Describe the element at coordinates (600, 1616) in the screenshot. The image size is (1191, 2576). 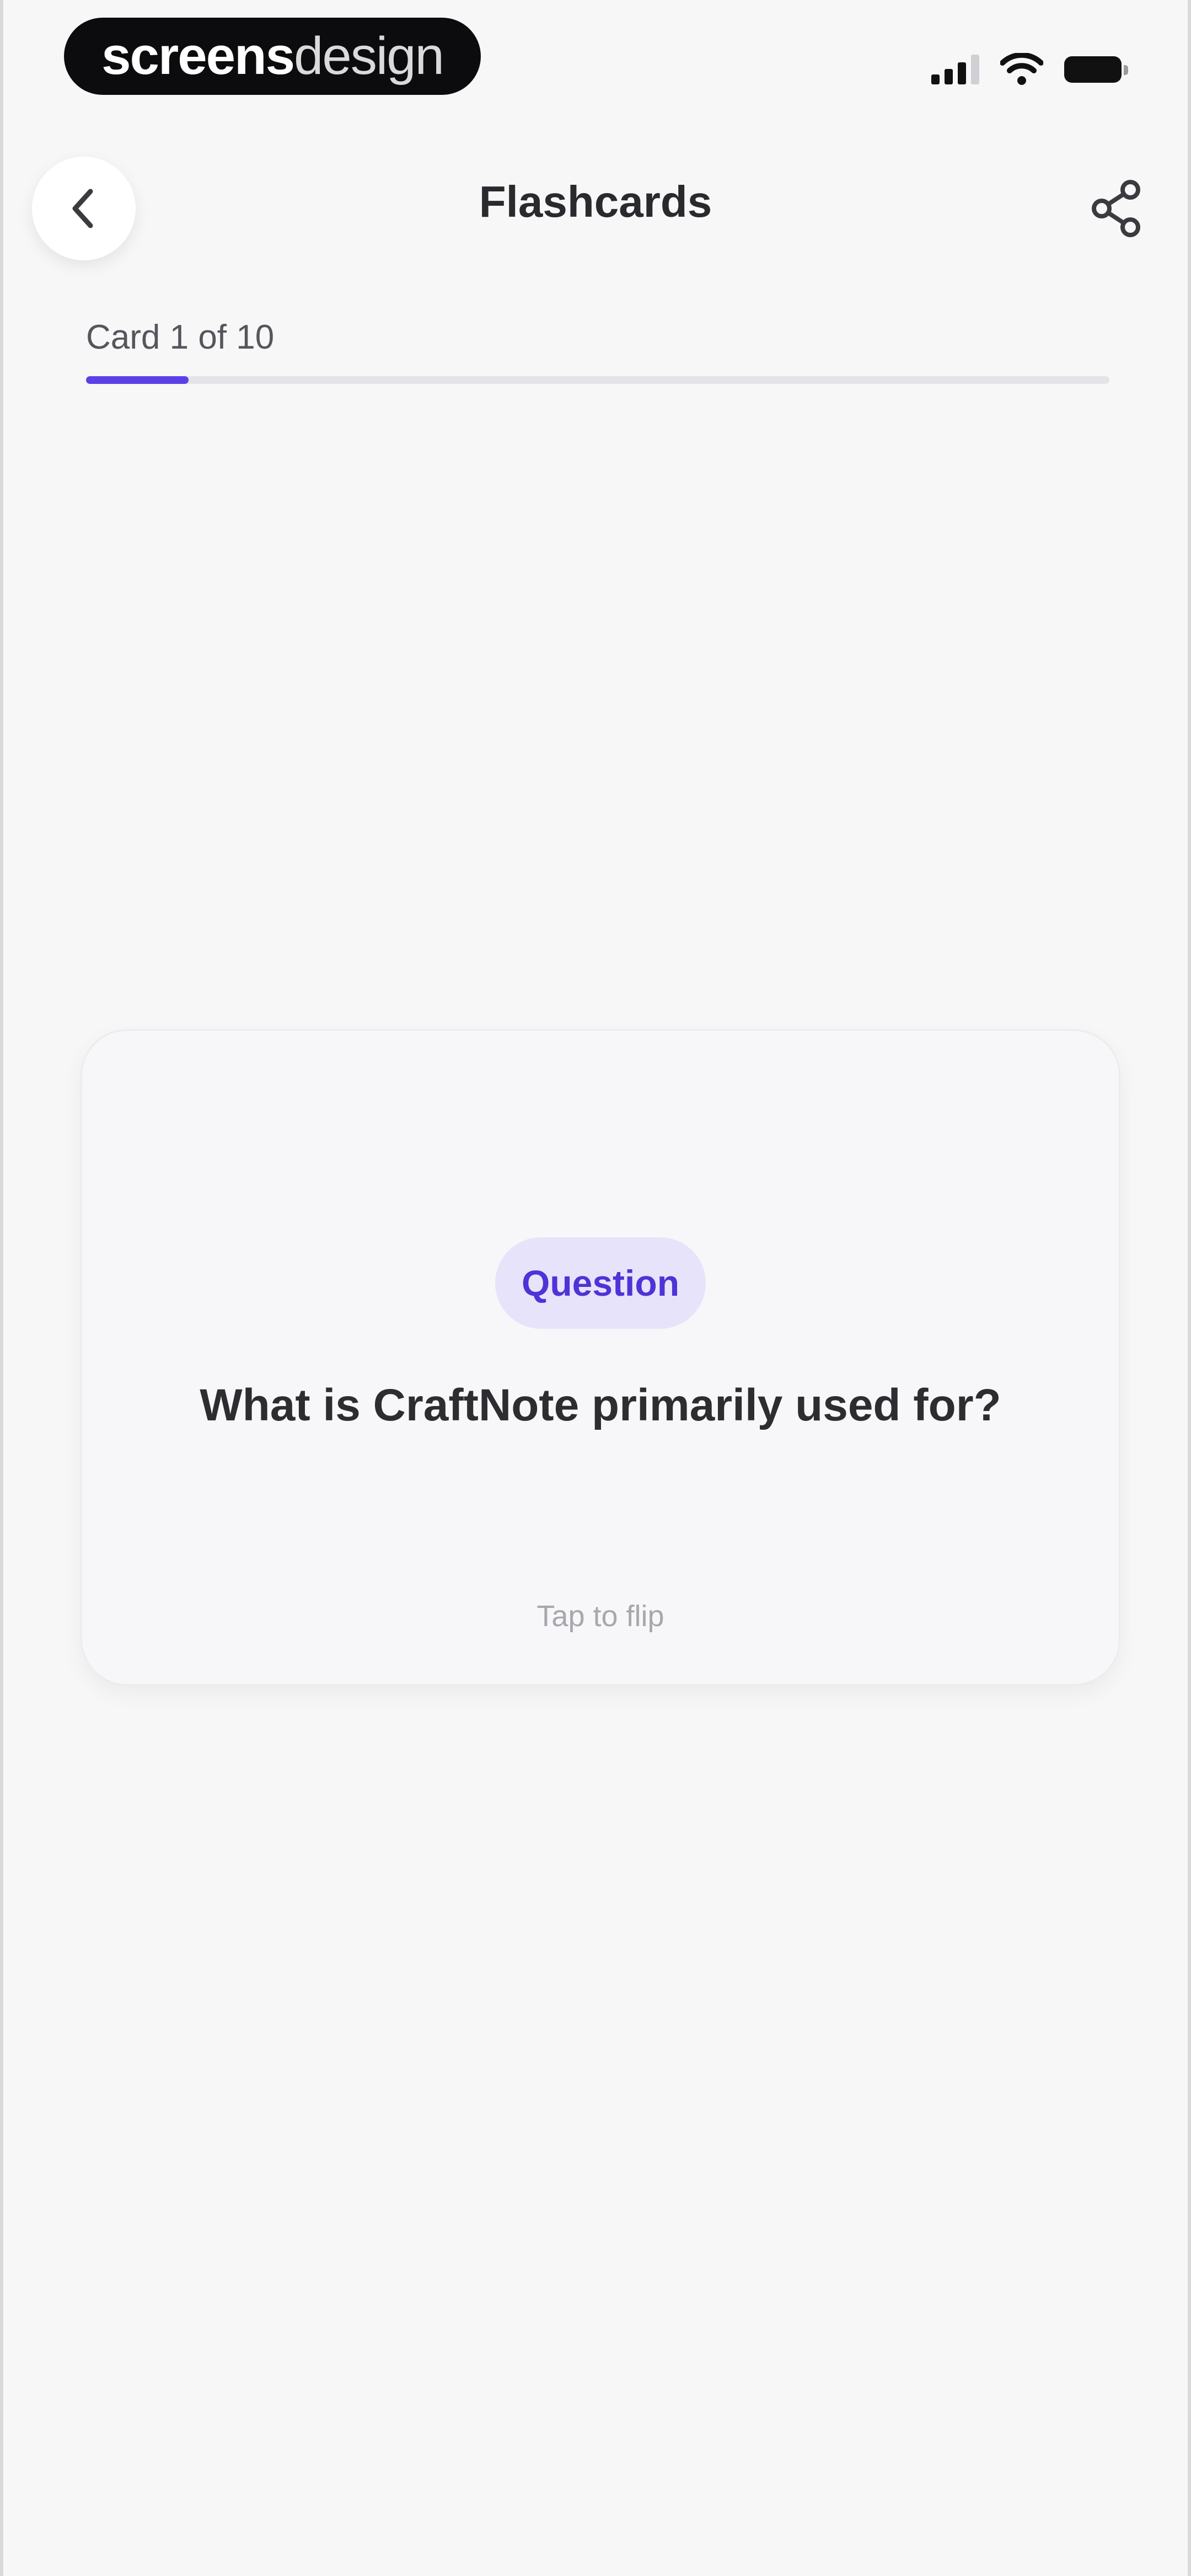
I see `flip-hint: Tap to flip` at that location.